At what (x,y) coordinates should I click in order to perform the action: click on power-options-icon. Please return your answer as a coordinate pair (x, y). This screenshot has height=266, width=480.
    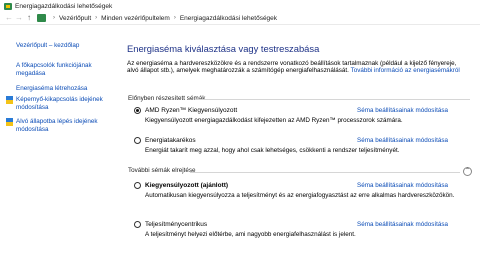
    Looking at the image, I should click on (8, 6).